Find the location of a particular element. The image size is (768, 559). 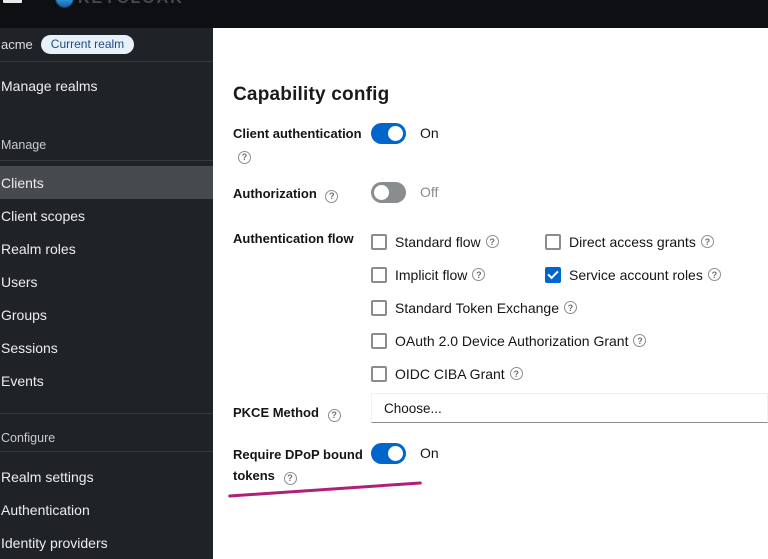

checkbox-service-account-roles: Service account roles ? is located at coordinates (656, 274).